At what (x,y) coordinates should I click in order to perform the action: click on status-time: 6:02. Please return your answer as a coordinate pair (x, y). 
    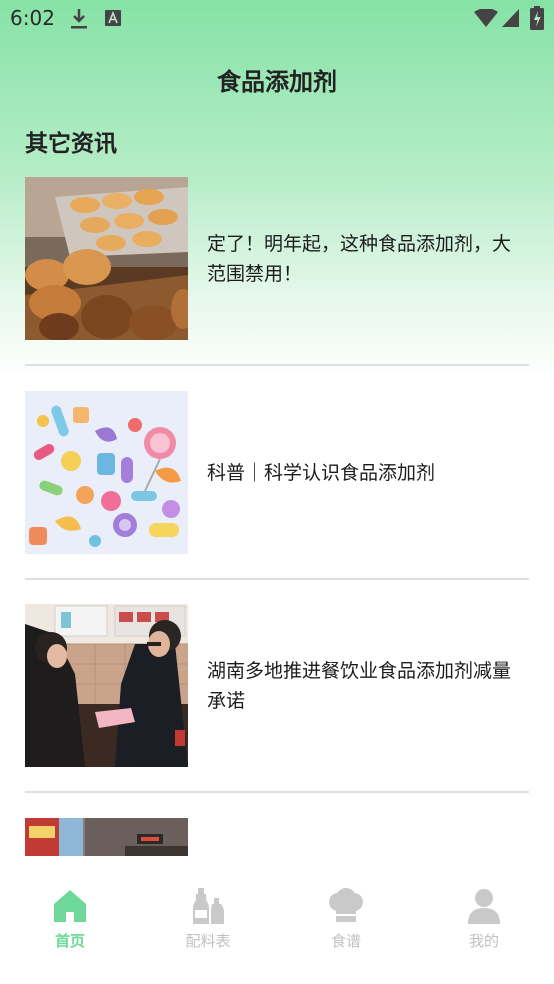
    Looking at the image, I should click on (32, 18).